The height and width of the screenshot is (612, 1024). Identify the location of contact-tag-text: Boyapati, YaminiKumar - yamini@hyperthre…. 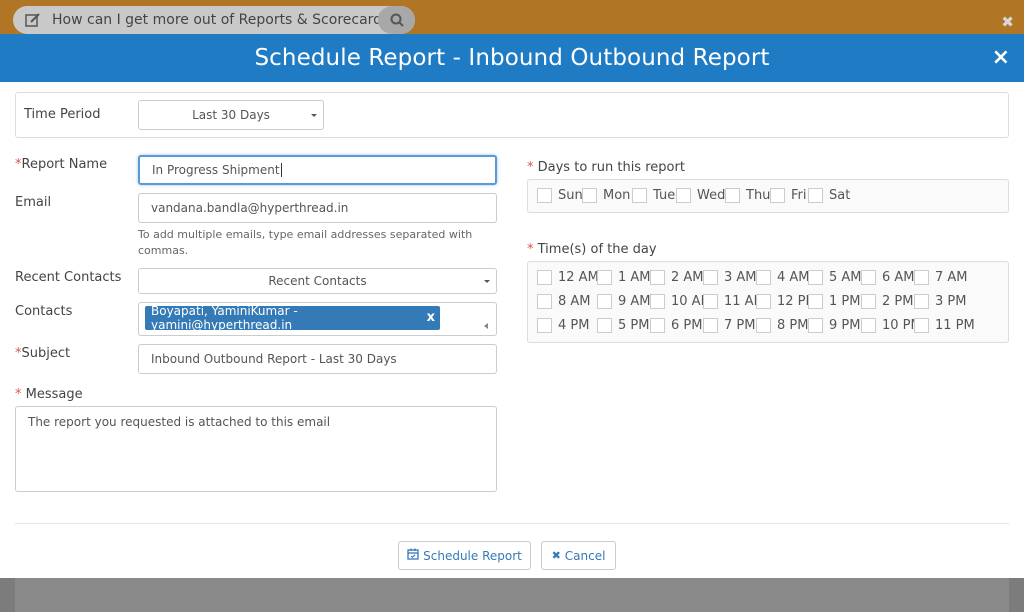
(224, 318).